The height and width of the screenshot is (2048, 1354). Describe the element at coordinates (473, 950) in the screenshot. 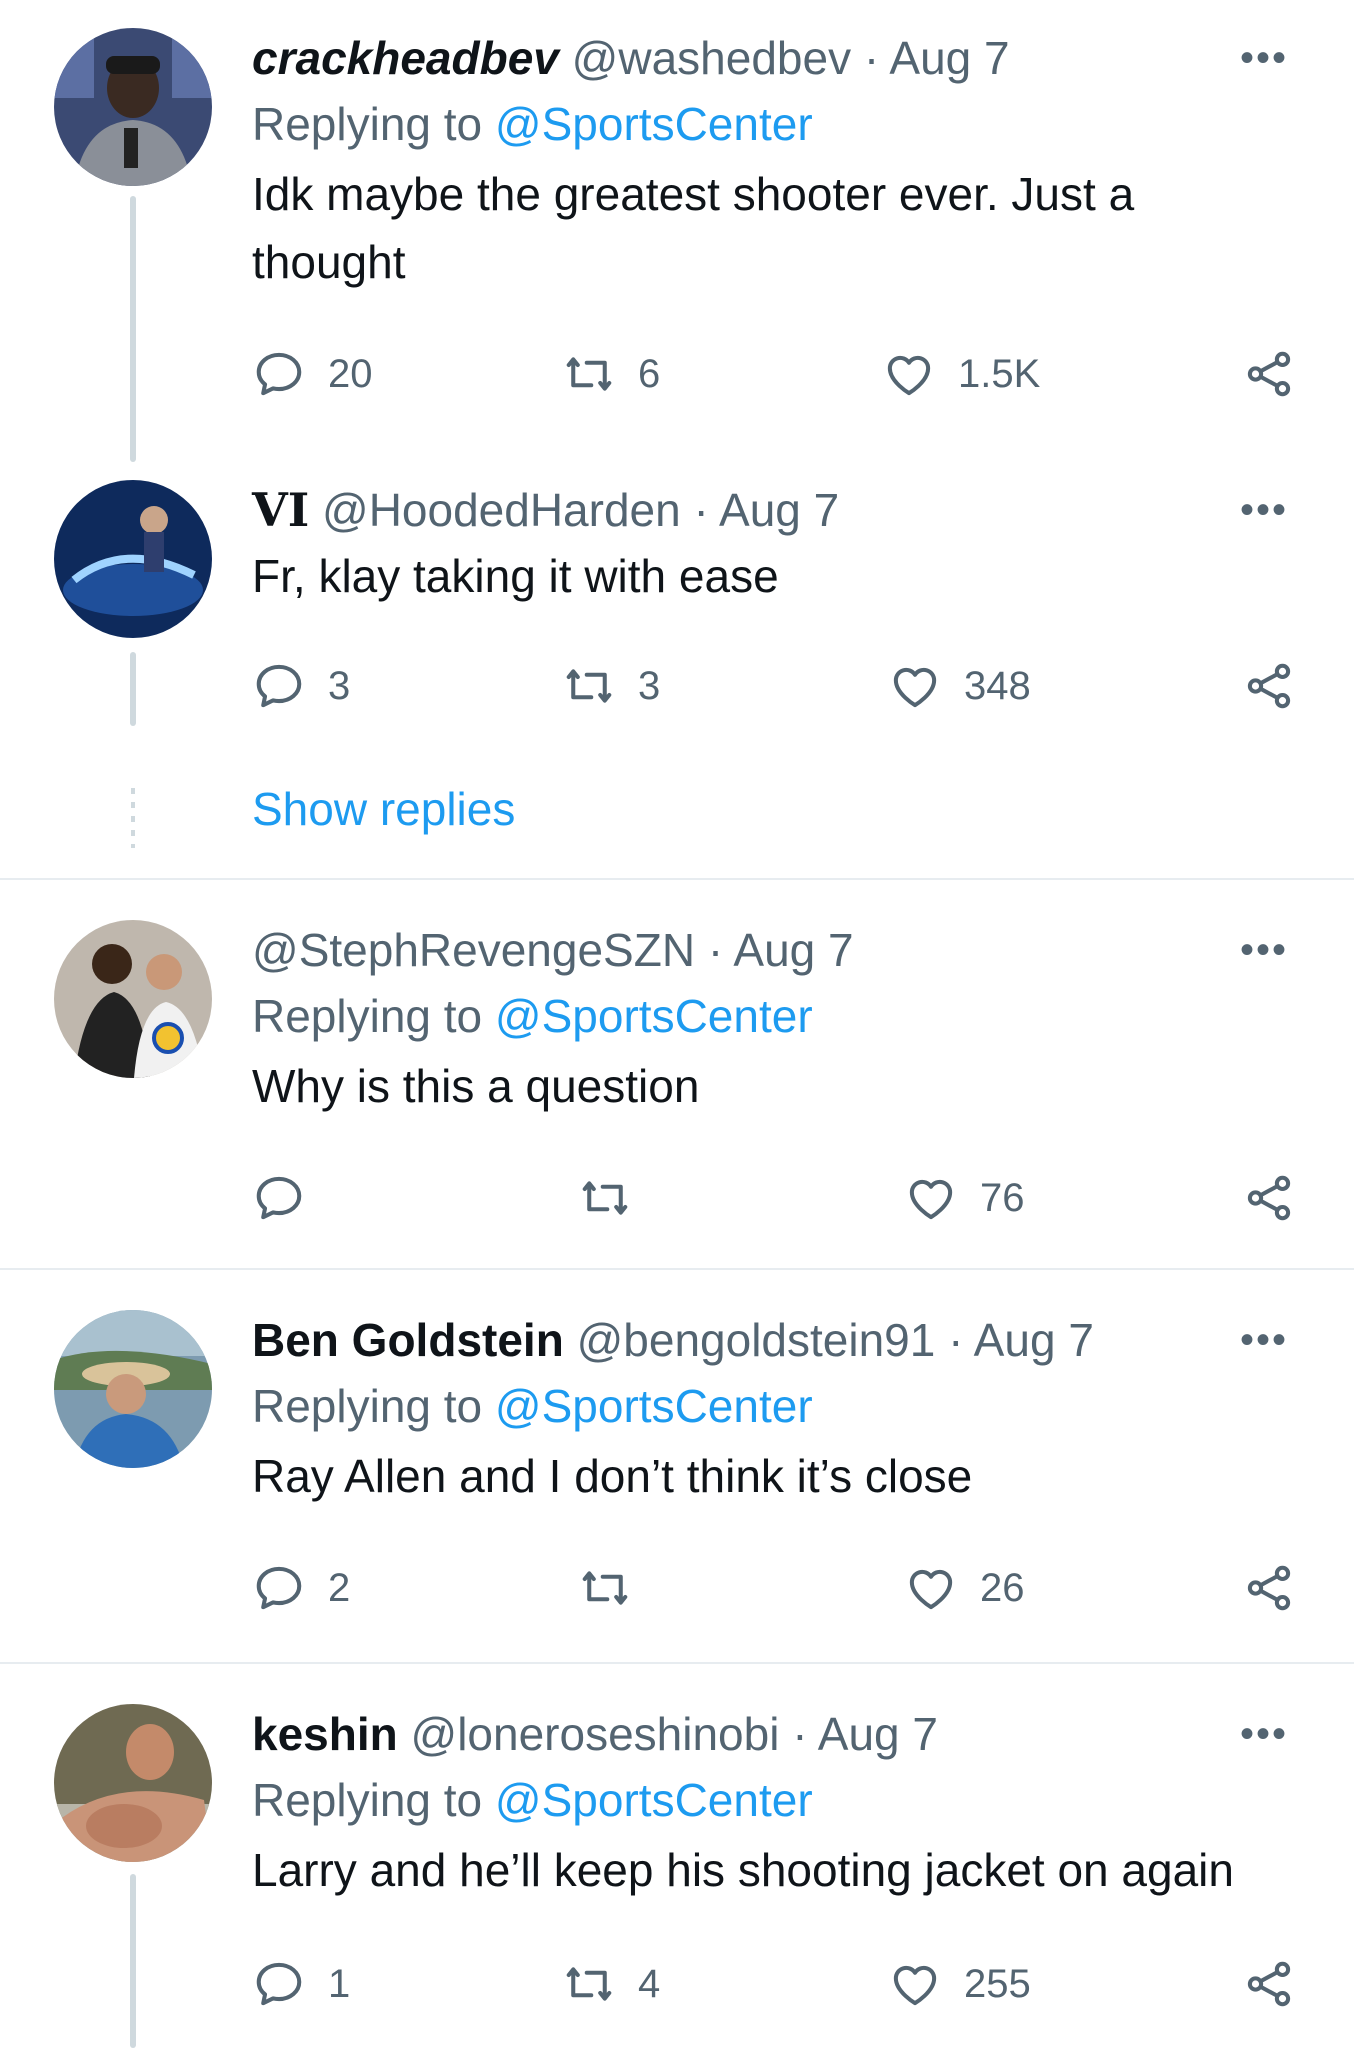

I see `handle: @StephRevengeSZN` at that location.